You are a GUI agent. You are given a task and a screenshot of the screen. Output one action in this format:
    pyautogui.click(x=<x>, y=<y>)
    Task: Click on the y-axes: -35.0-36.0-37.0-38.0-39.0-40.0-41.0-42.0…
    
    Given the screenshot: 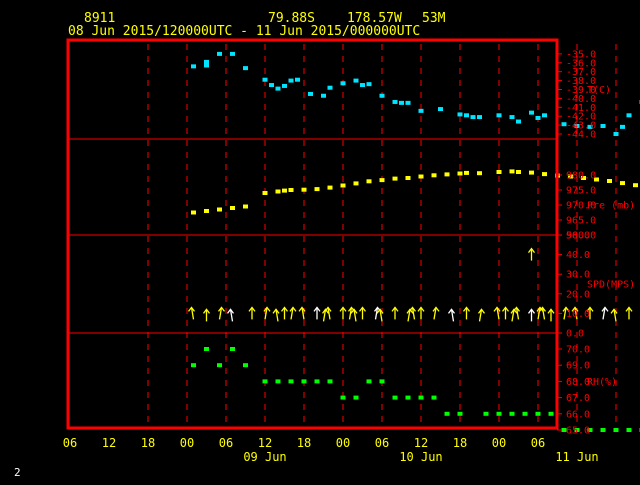 What is the action you would take?
    pyautogui.click(x=596, y=242)
    